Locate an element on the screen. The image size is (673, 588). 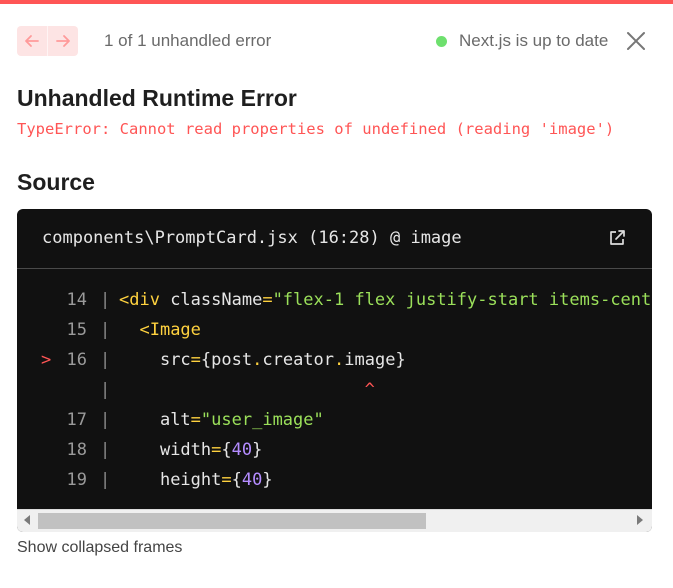
code-line: | ^ is located at coordinates (334, 390).